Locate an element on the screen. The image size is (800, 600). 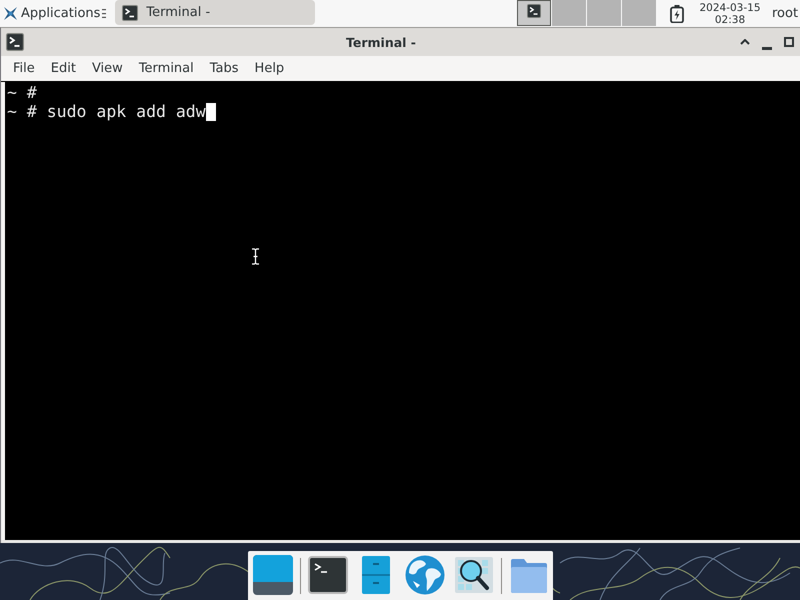
desktop-icon is located at coordinates (272, 575).